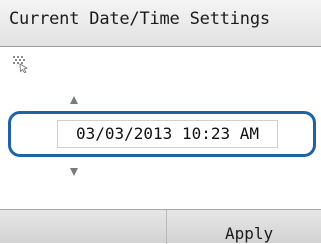 The height and width of the screenshot is (244, 321). What do you see at coordinates (249, 233) in the screenshot?
I see `apply-label: Apply` at bounding box center [249, 233].